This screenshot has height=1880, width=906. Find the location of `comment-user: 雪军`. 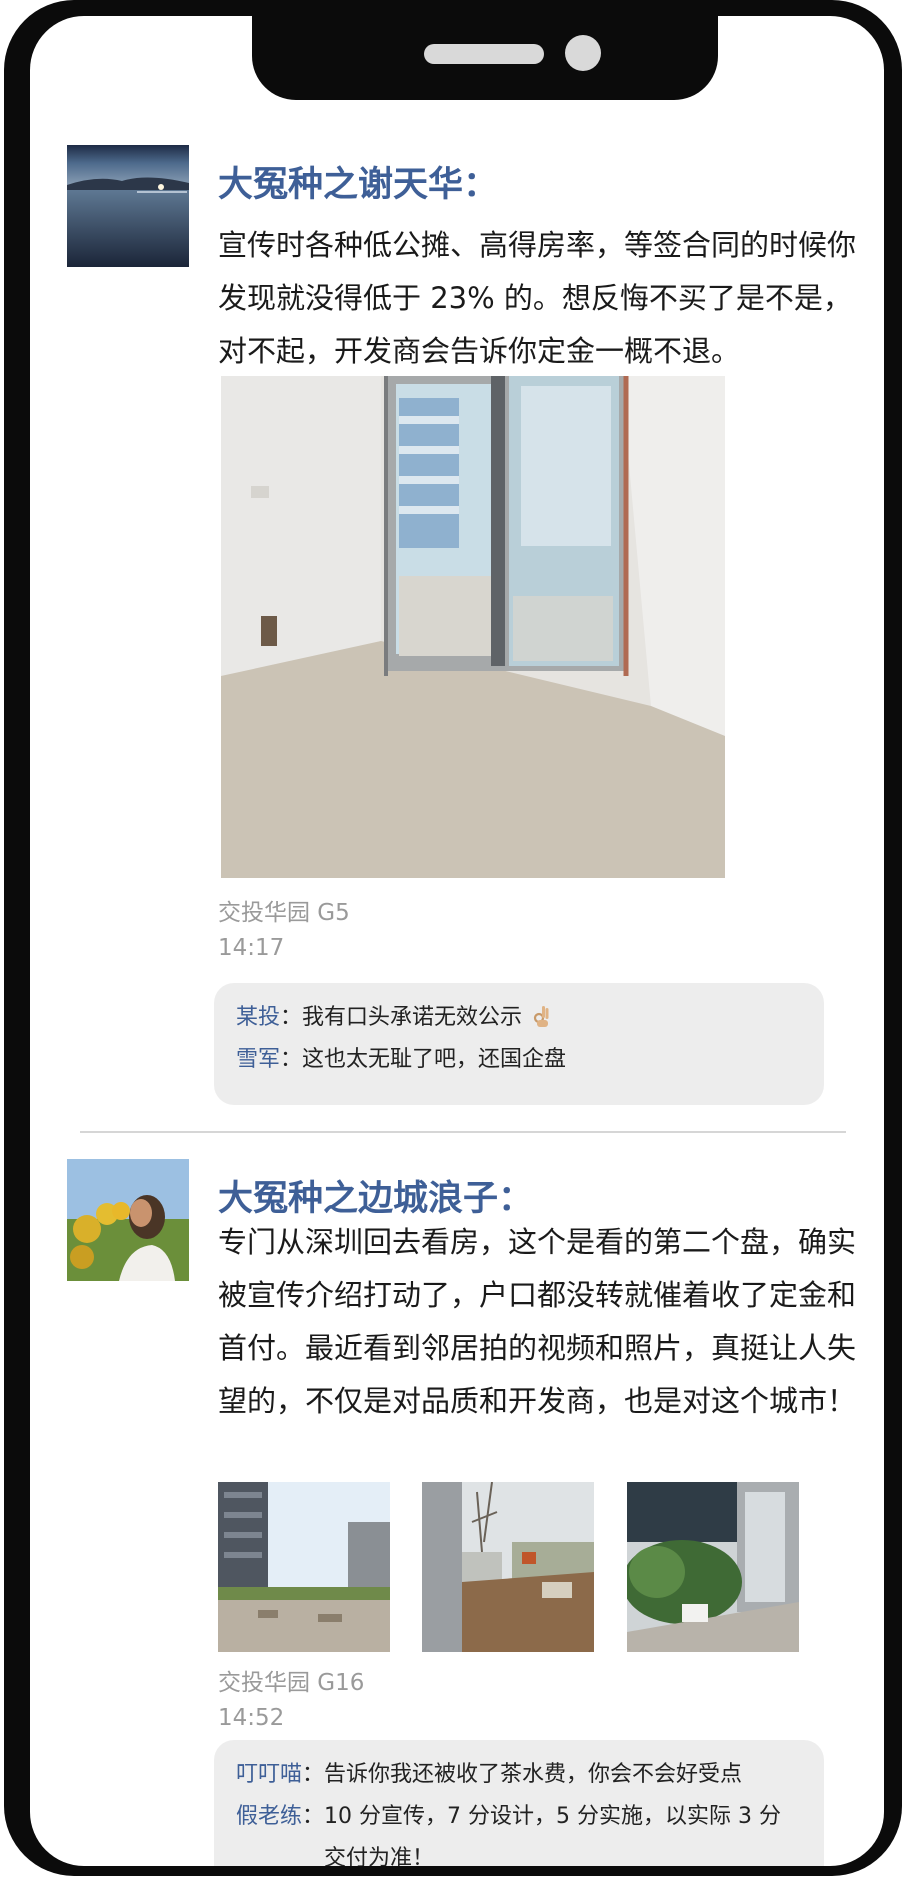

comment-user: 雪军 is located at coordinates (258, 1060).